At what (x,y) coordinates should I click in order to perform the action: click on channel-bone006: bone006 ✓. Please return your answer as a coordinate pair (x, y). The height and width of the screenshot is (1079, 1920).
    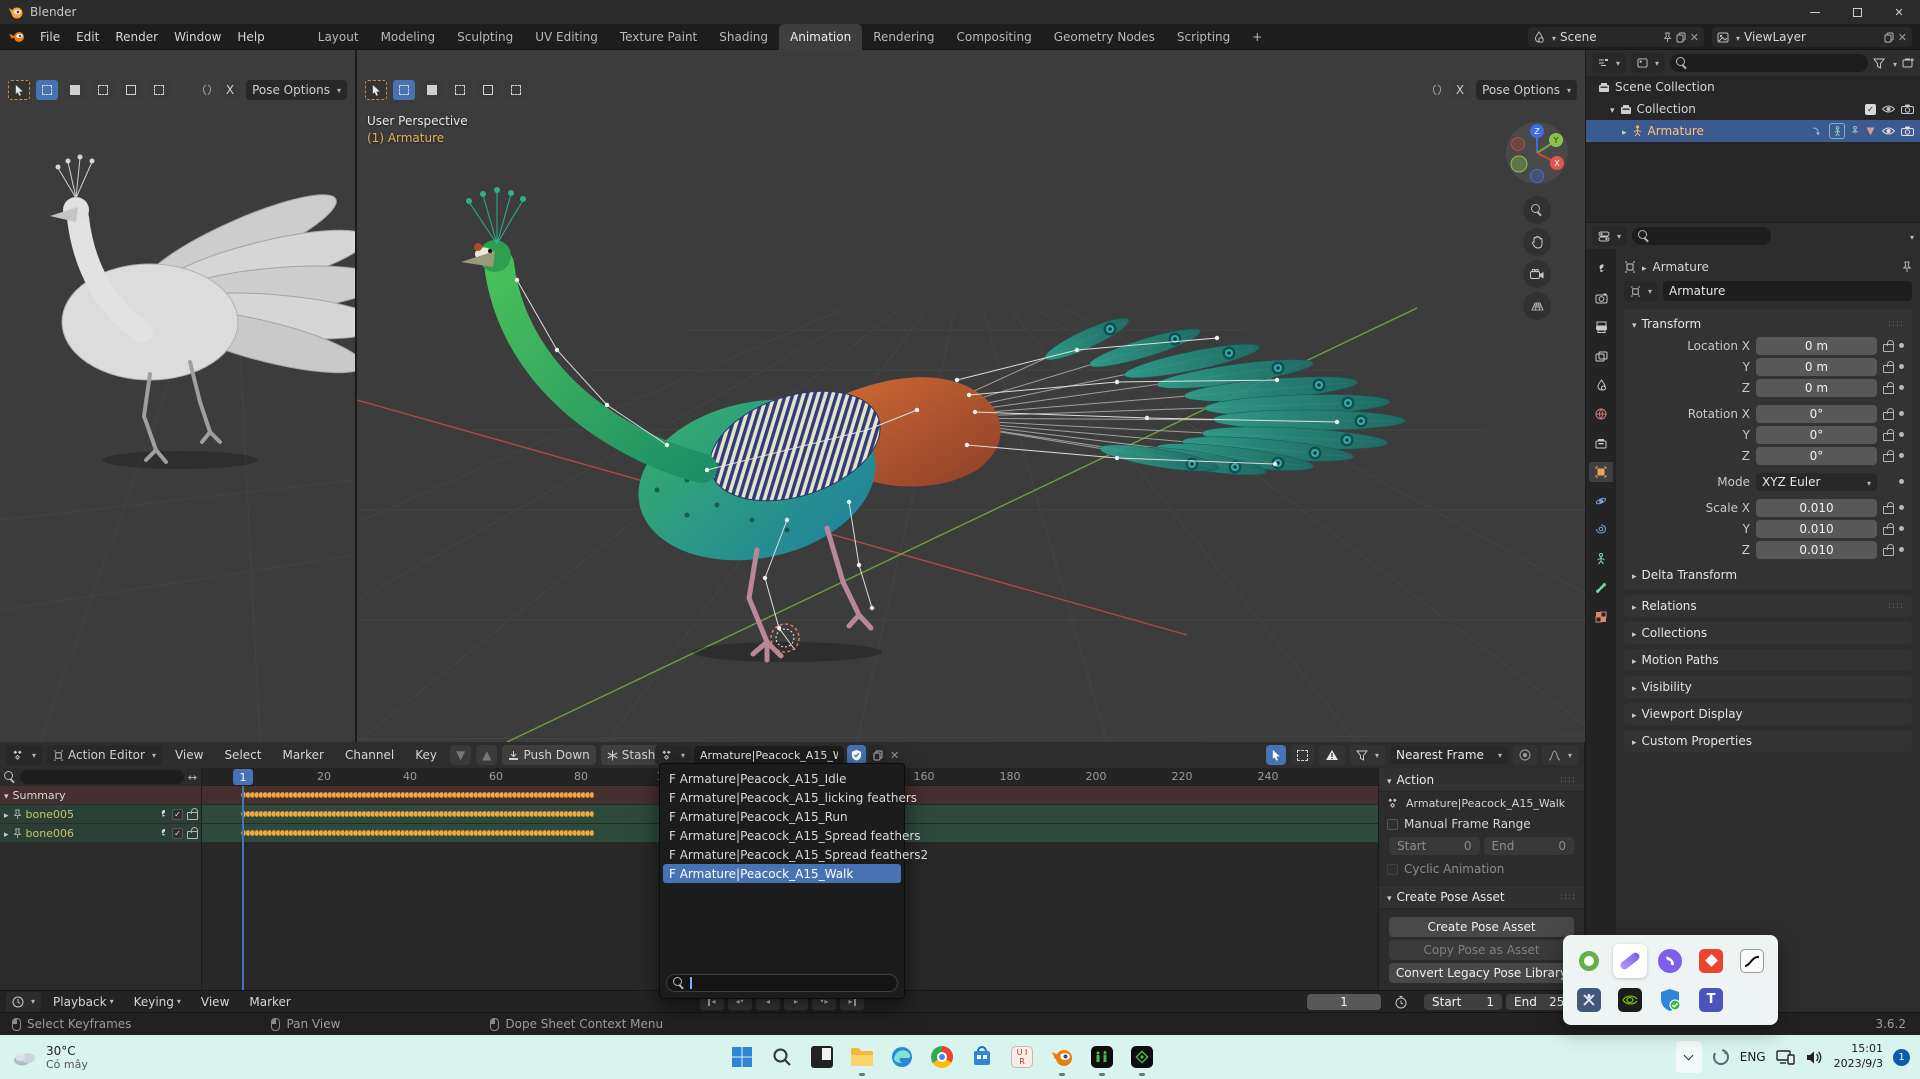
    Looking at the image, I should click on (100, 833).